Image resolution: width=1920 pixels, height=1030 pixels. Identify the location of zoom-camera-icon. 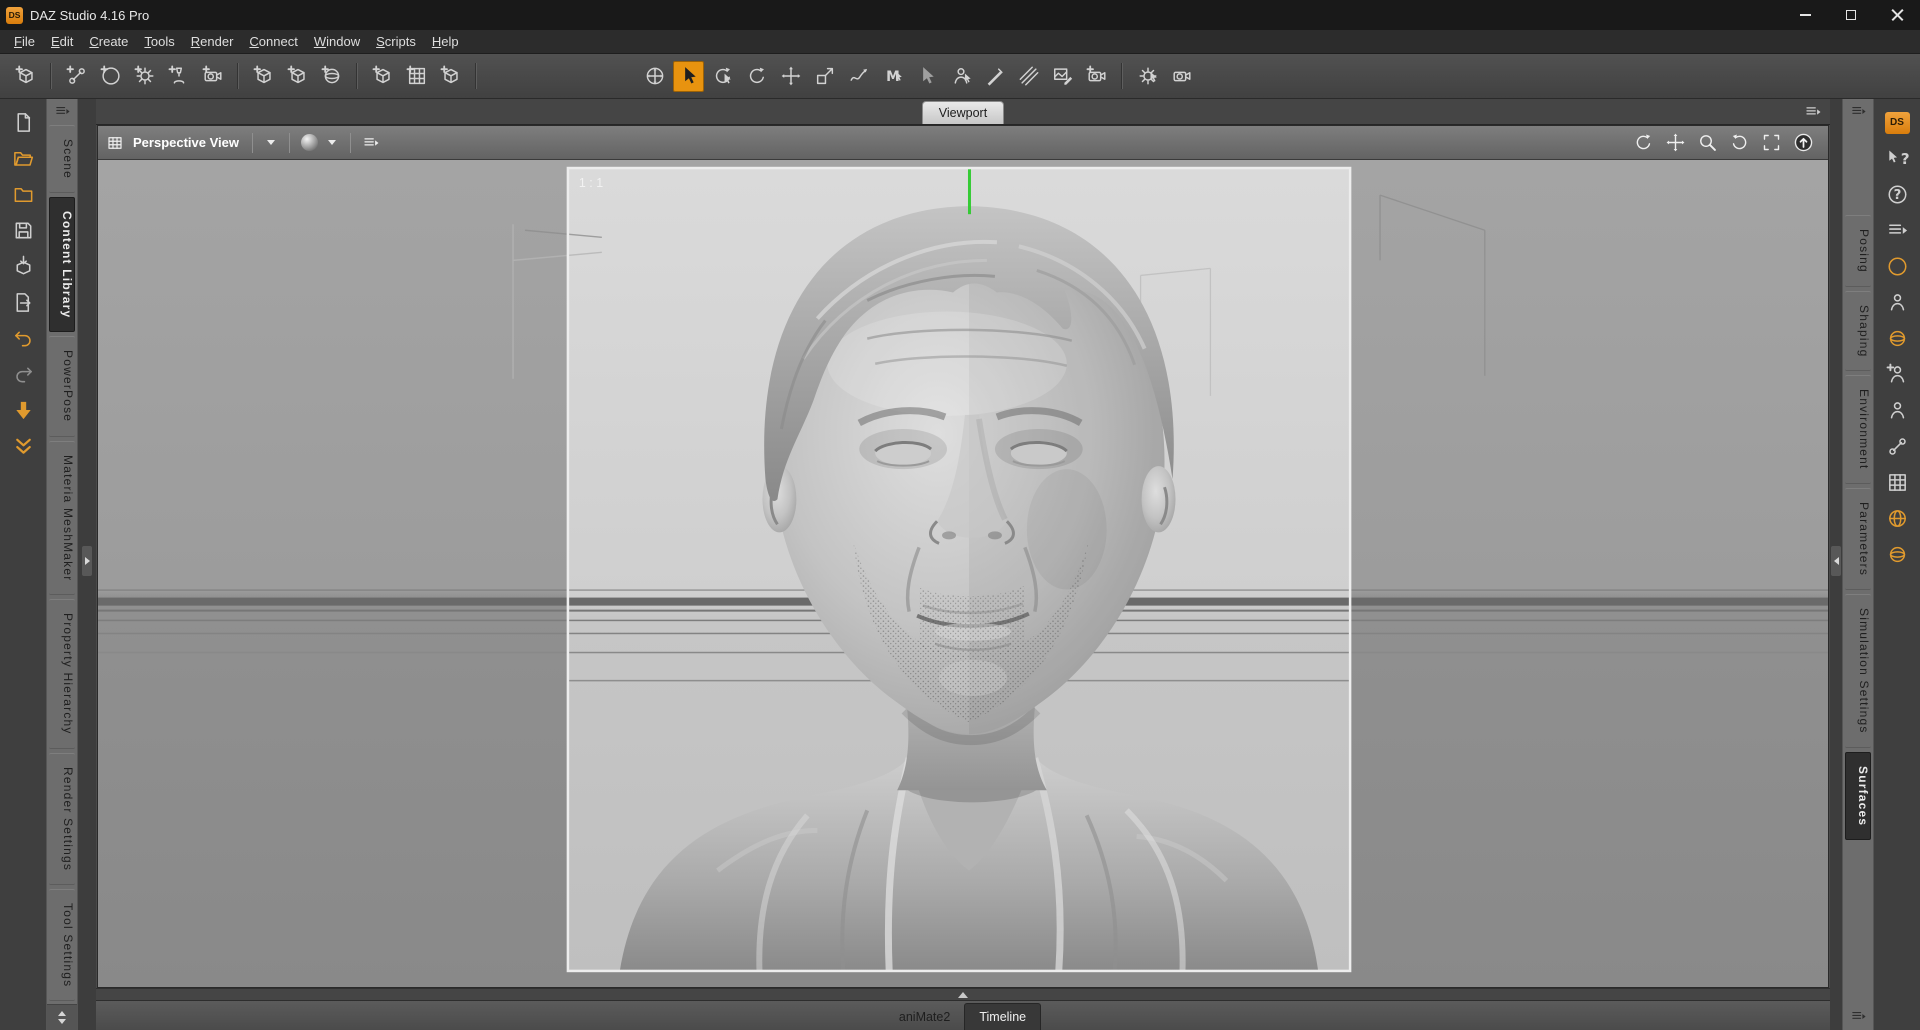
(1707, 142).